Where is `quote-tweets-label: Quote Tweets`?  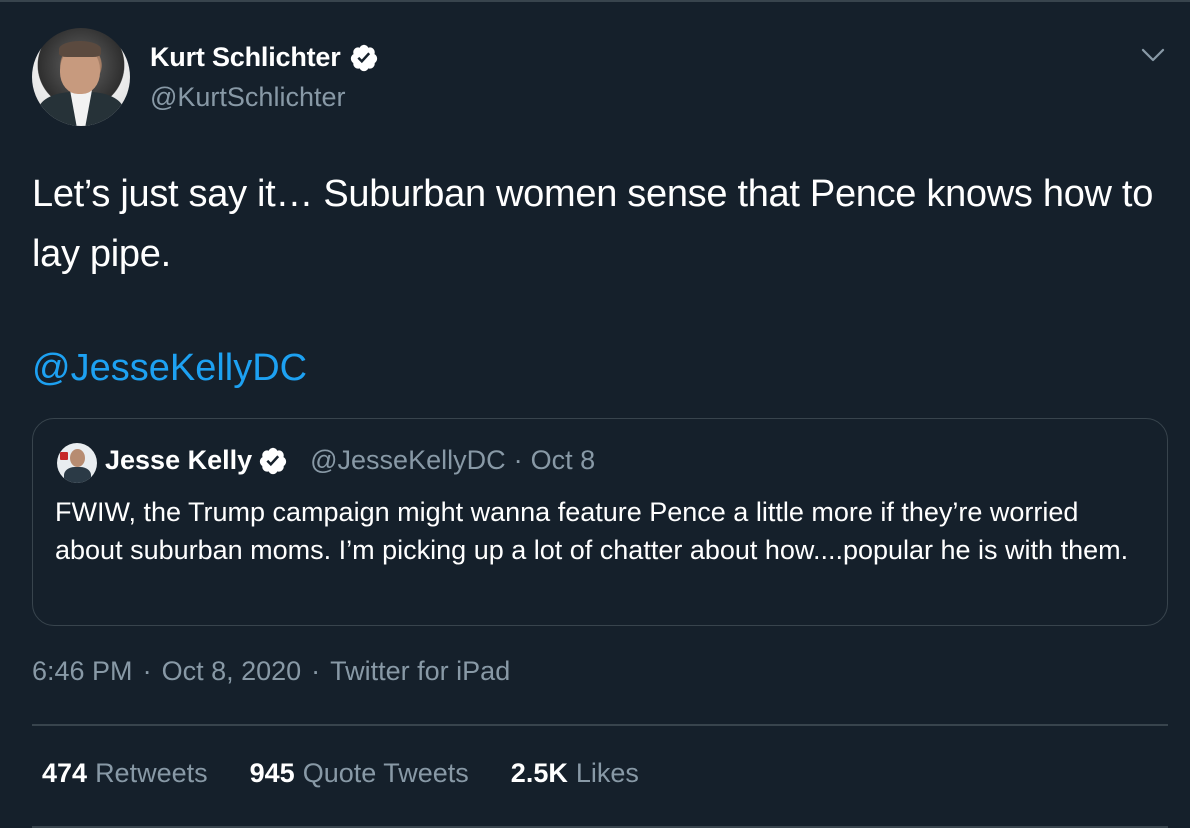
quote-tweets-label: Quote Tweets is located at coordinates (385, 773).